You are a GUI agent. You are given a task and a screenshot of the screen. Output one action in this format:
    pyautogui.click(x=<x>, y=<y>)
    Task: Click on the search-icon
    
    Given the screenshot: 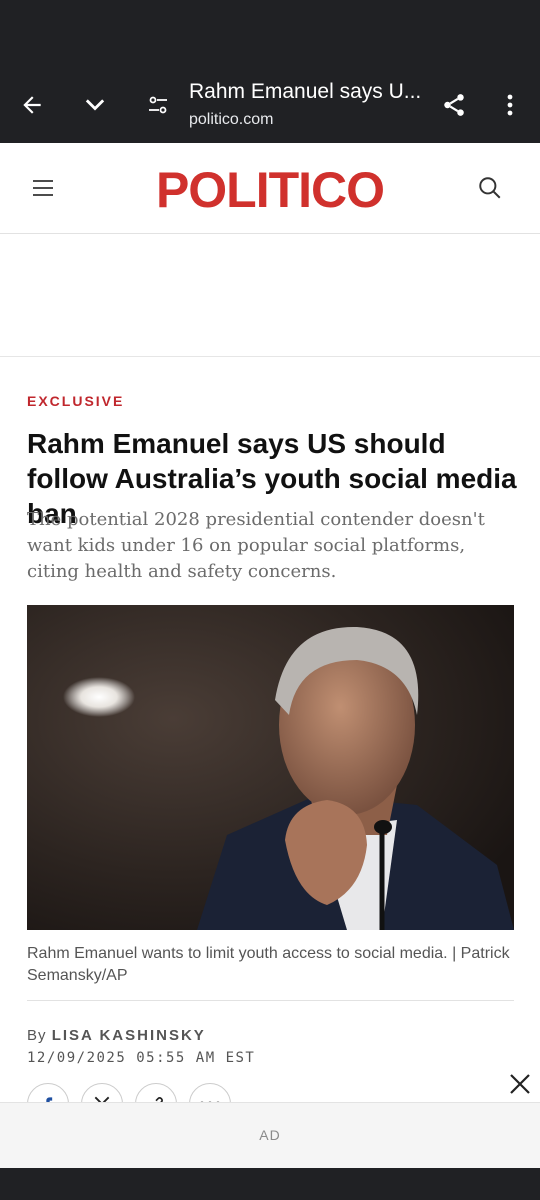 What is the action you would take?
    pyautogui.click(x=490, y=188)
    